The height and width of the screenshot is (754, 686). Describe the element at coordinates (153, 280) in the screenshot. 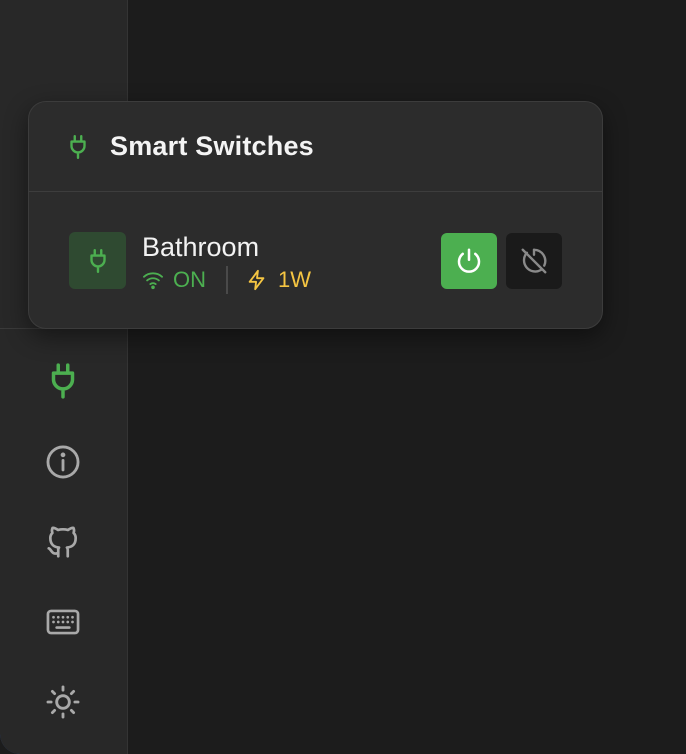

I see `wifi-icon` at that location.